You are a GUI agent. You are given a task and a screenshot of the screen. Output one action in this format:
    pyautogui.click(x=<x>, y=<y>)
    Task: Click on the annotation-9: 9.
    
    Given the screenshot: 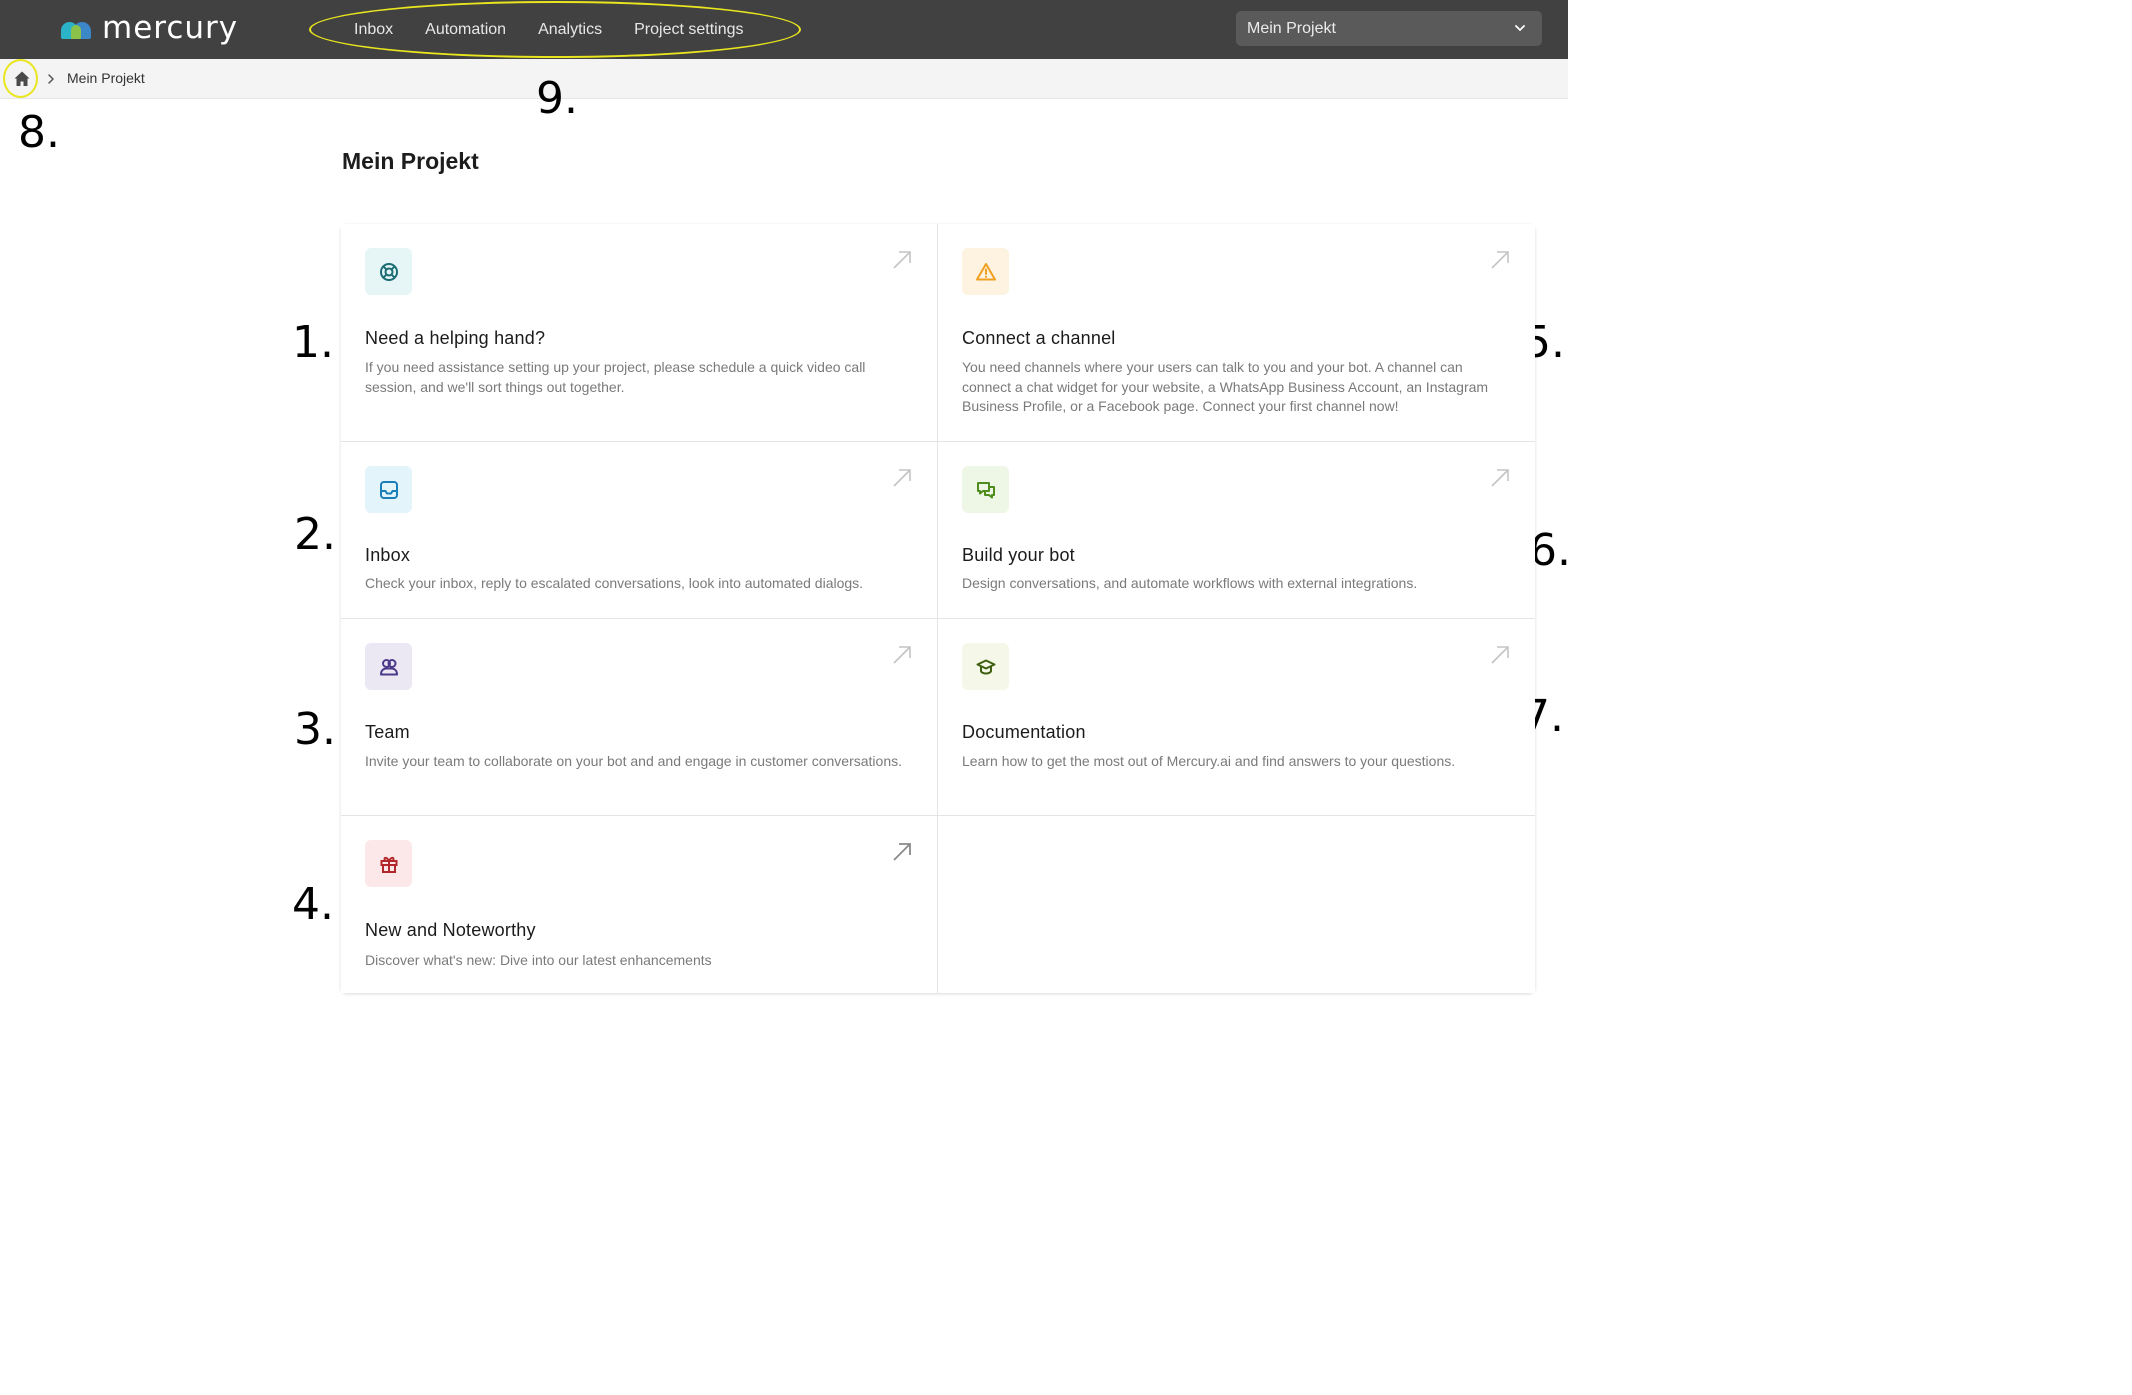 What is the action you would take?
    pyautogui.click(x=557, y=98)
    